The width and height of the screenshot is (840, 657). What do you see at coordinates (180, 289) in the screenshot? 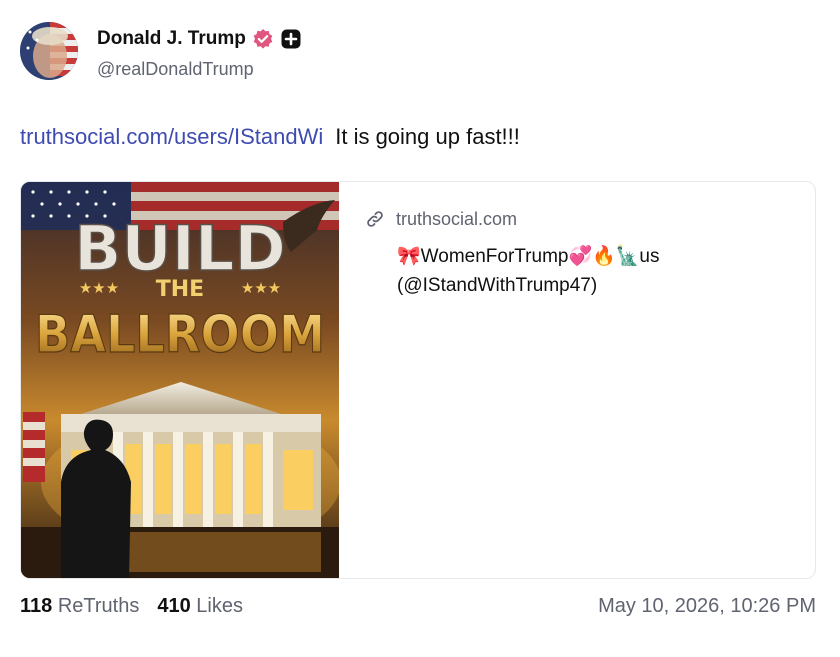
I see `image-text-the: THE` at bounding box center [180, 289].